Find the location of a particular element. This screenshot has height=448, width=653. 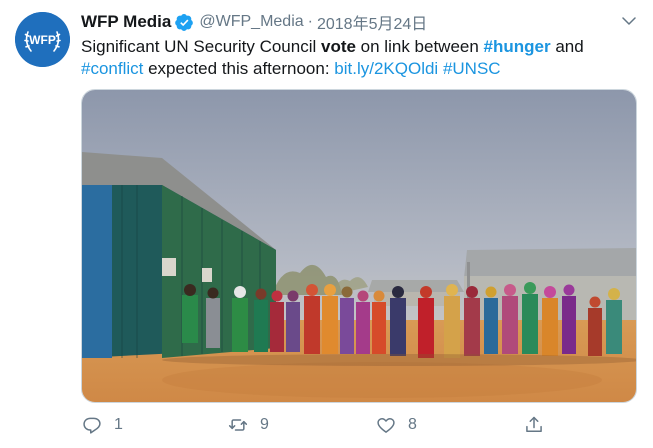

reply-button: 1 is located at coordinates (102, 425).